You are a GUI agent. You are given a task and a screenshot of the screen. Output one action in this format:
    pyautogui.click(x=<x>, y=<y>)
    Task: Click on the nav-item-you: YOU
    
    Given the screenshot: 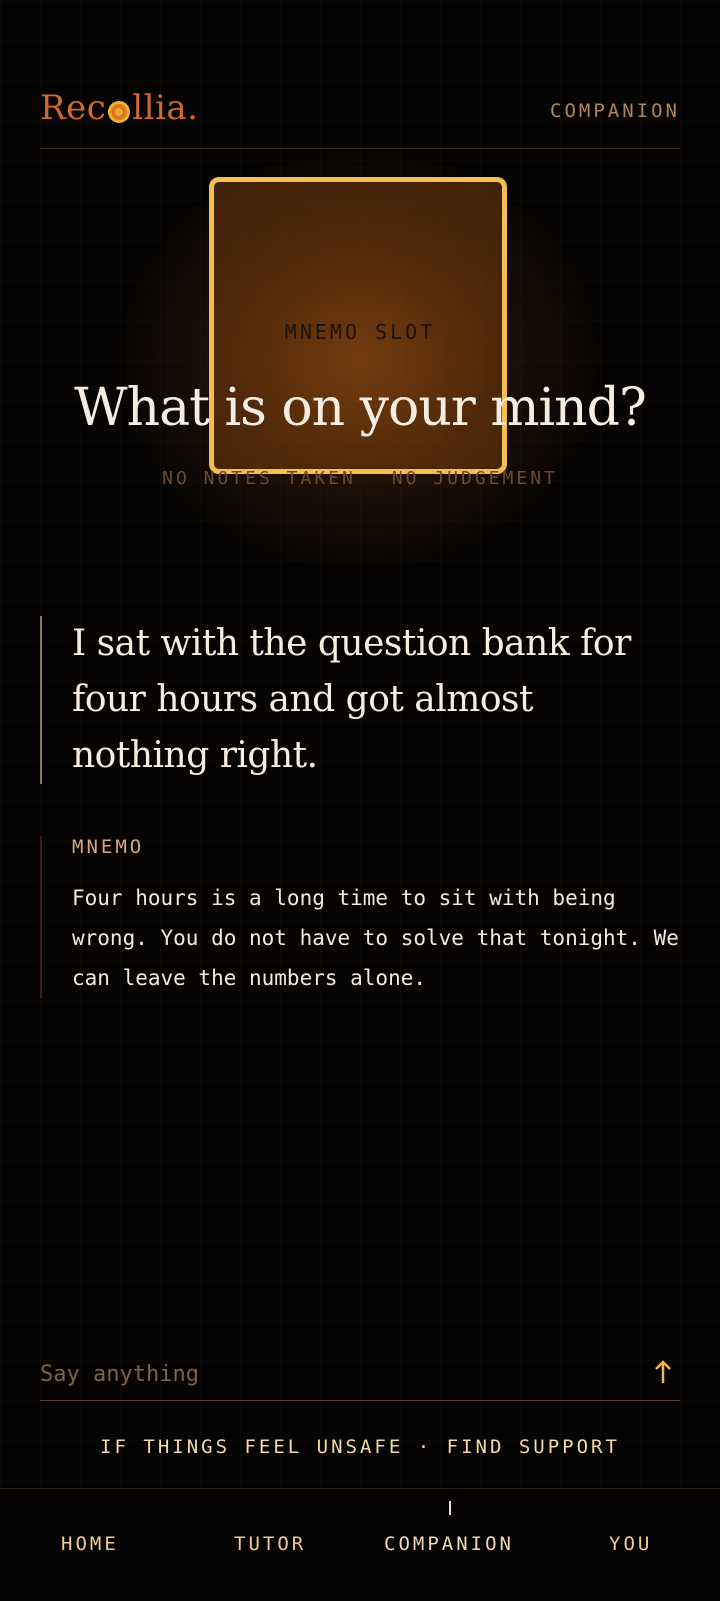 What is the action you would take?
    pyautogui.click(x=630, y=1544)
    